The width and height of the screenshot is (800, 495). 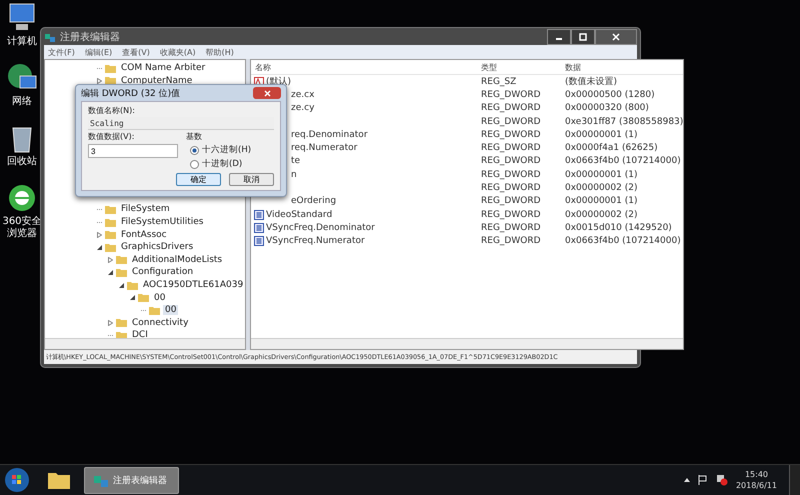 I want to click on desktop-icon-label: 回收站, so click(x=22, y=162).